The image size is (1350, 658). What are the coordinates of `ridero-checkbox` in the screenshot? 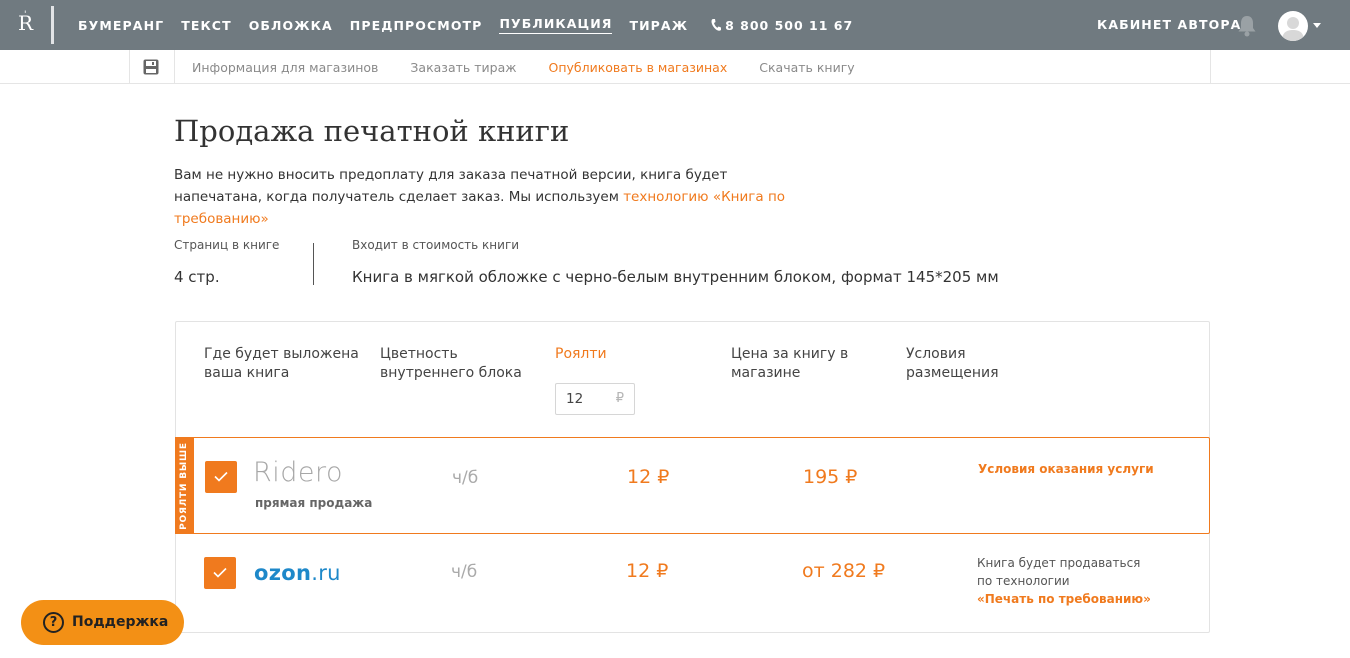 It's located at (221, 477).